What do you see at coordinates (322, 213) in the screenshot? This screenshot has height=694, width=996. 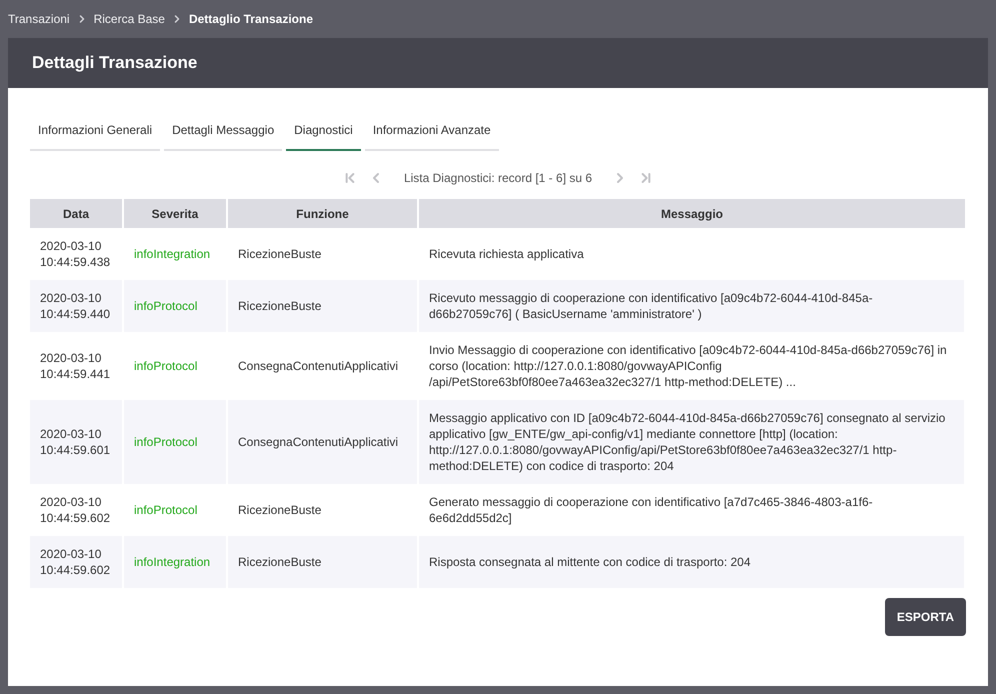 I see `column-header: Funzione` at bounding box center [322, 213].